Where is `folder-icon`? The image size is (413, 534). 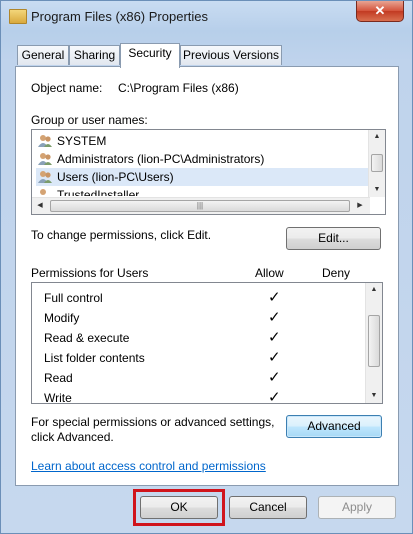 folder-icon is located at coordinates (18, 16).